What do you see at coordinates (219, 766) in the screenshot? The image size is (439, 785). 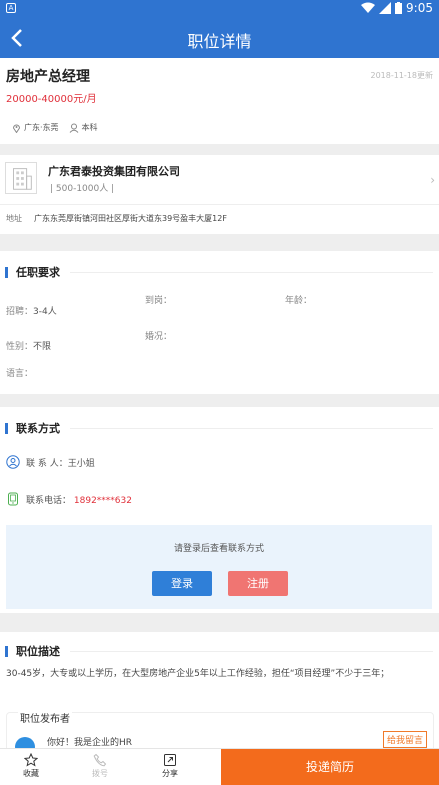 I see `bottom-action-bar: 收藏 拨号 分享 投递简历` at bounding box center [219, 766].